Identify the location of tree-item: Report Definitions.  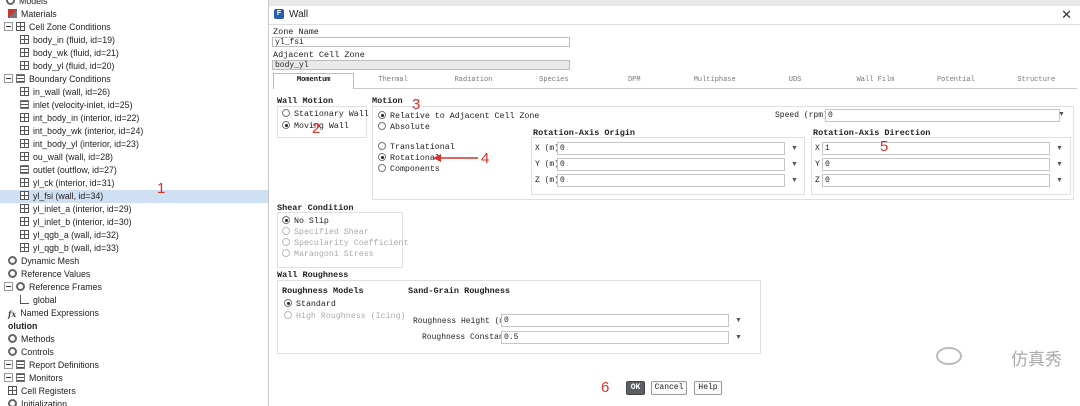
(134, 365).